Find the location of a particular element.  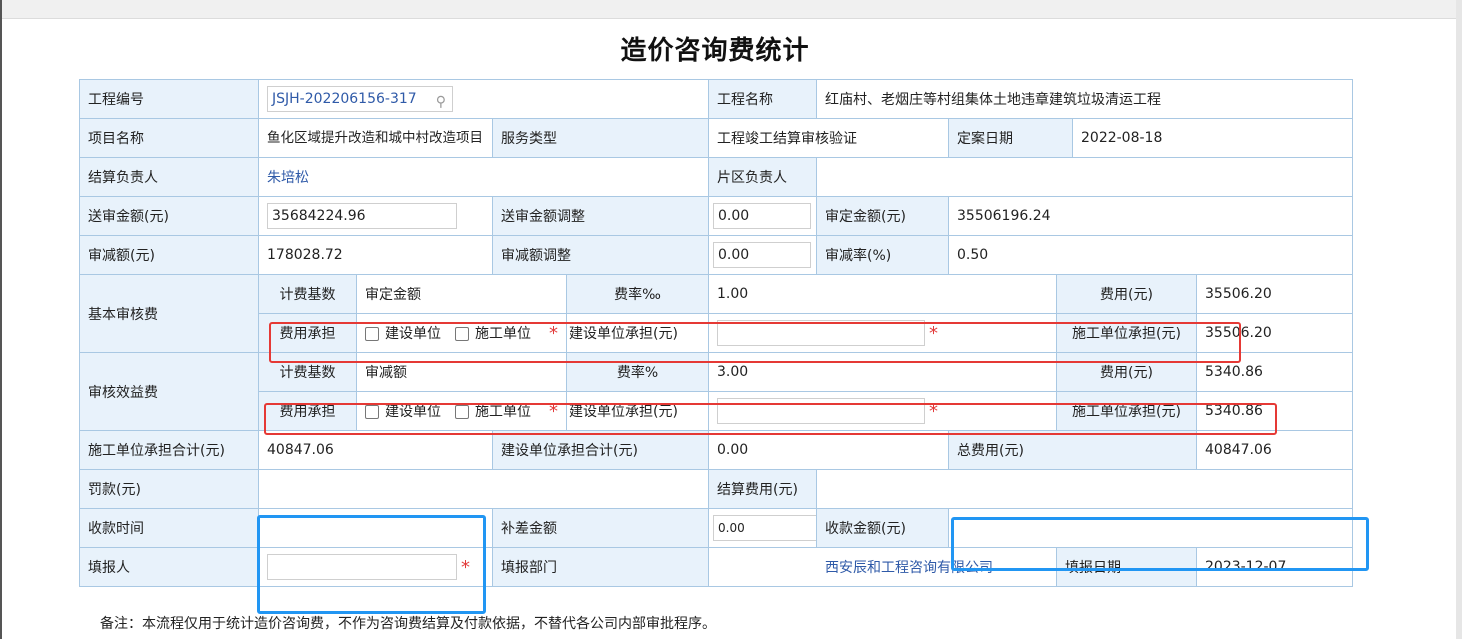

benefit-base-label: 计费基数 is located at coordinates (307, 372).